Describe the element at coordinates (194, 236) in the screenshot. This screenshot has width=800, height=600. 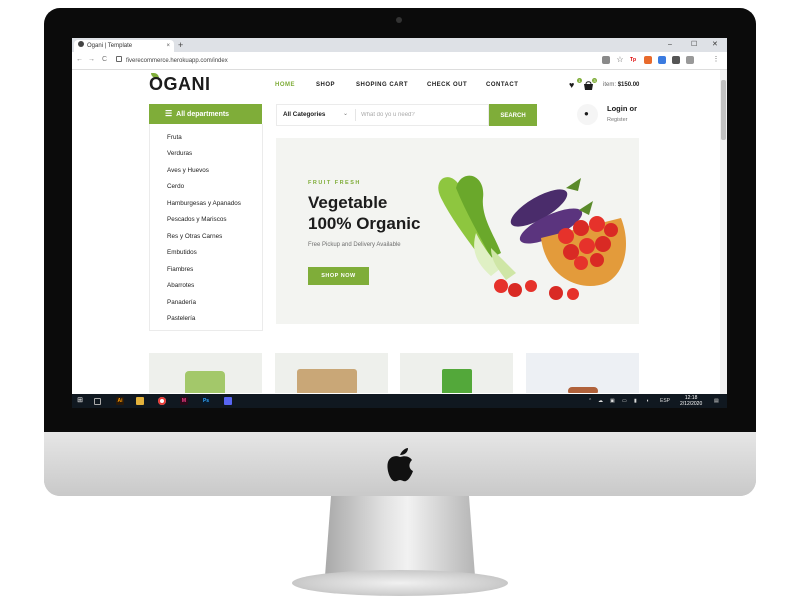
I see `department-item: Res y Otras Carnes` at that location.